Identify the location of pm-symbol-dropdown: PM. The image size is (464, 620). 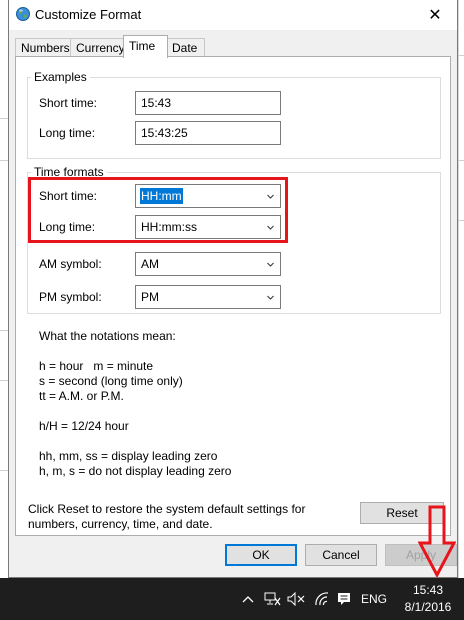
(208, 297).